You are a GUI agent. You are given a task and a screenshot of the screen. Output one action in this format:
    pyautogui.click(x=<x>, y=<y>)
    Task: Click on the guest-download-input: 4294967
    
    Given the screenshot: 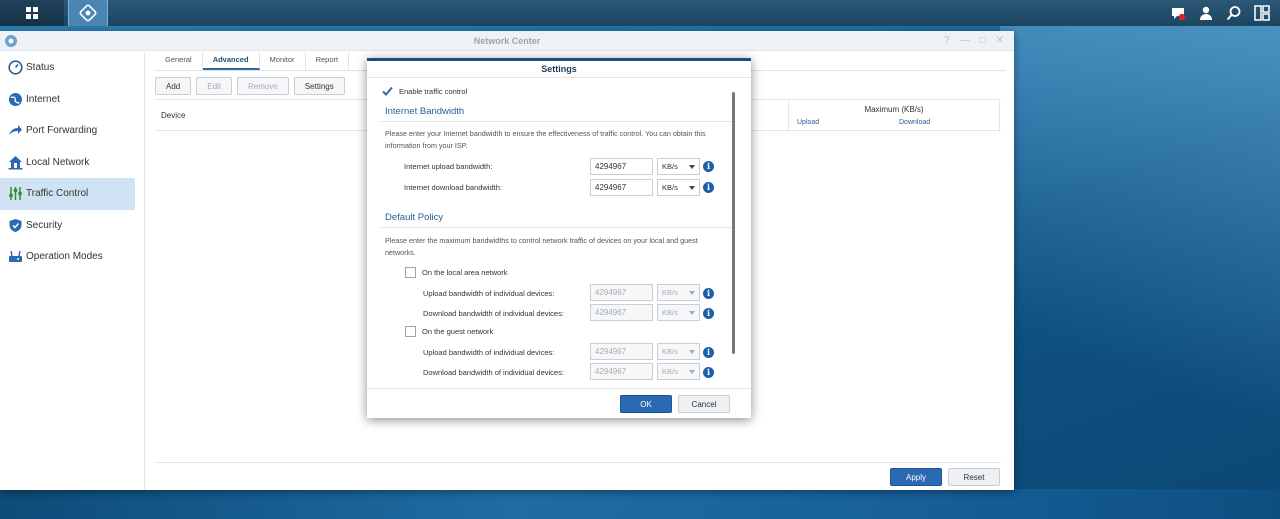 What is the action you would take?
    pyautogui.click(x=621, y=371)
    